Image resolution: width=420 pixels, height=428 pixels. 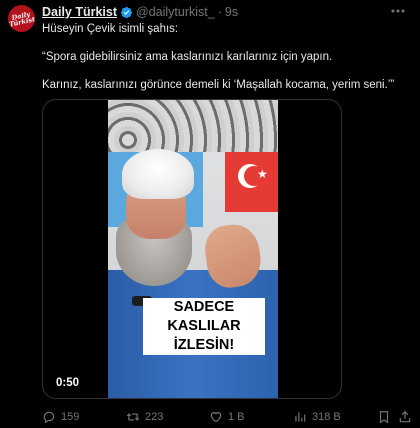 I want to click on like-icon, so click(x=216, y=417).